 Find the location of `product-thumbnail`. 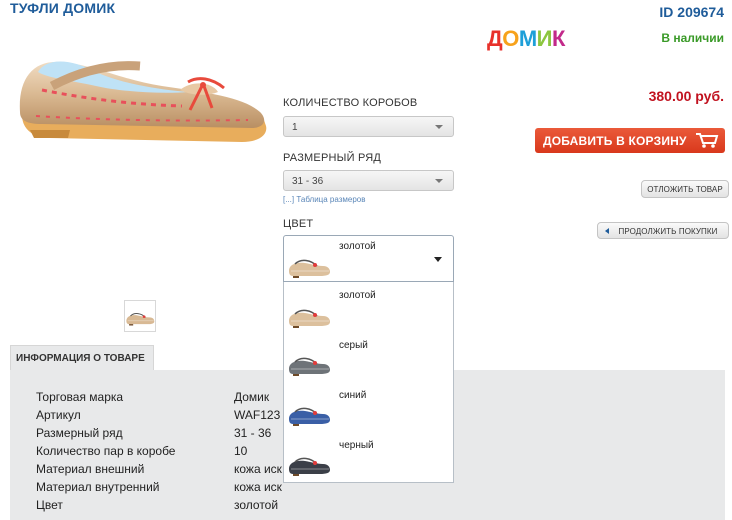

product-thumbnail is located at coordinates (140, 316).